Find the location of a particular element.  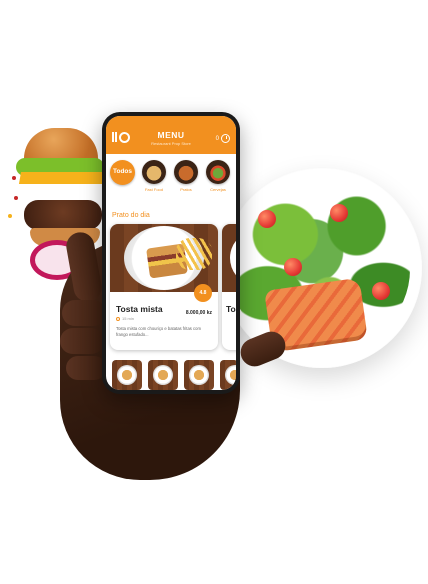

dish-plate is located at coordinates (168, 258).